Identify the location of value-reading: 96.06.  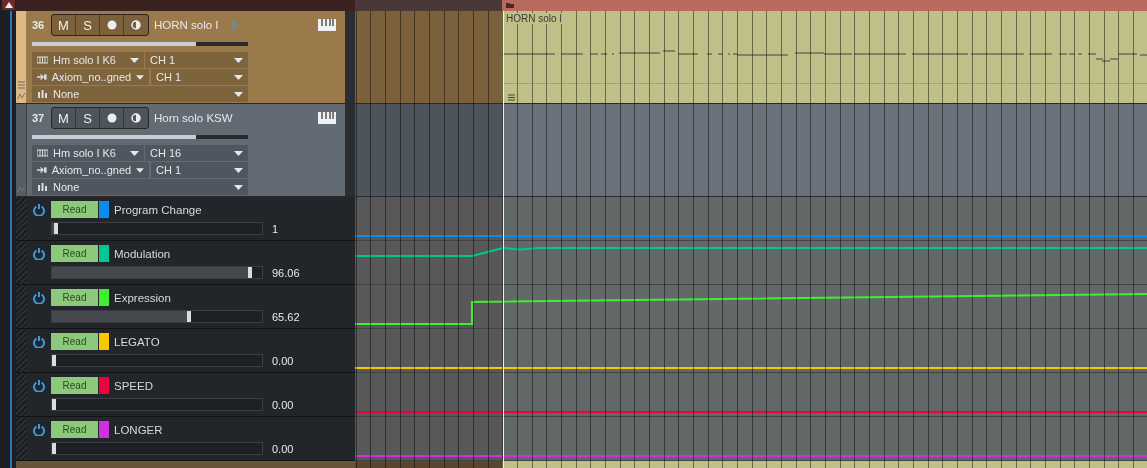
(286, 272).